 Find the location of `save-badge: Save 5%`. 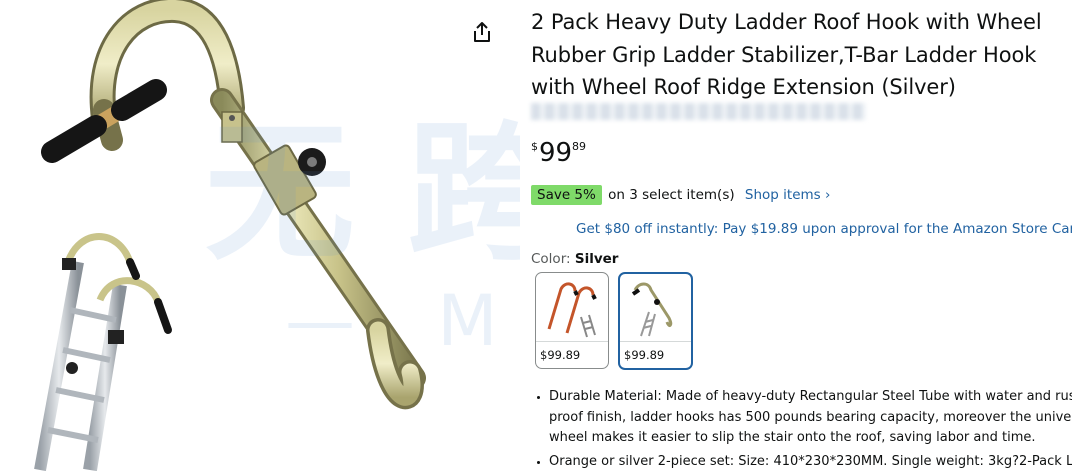

save-badge: Save 5% is located at coordinates (566, 195).